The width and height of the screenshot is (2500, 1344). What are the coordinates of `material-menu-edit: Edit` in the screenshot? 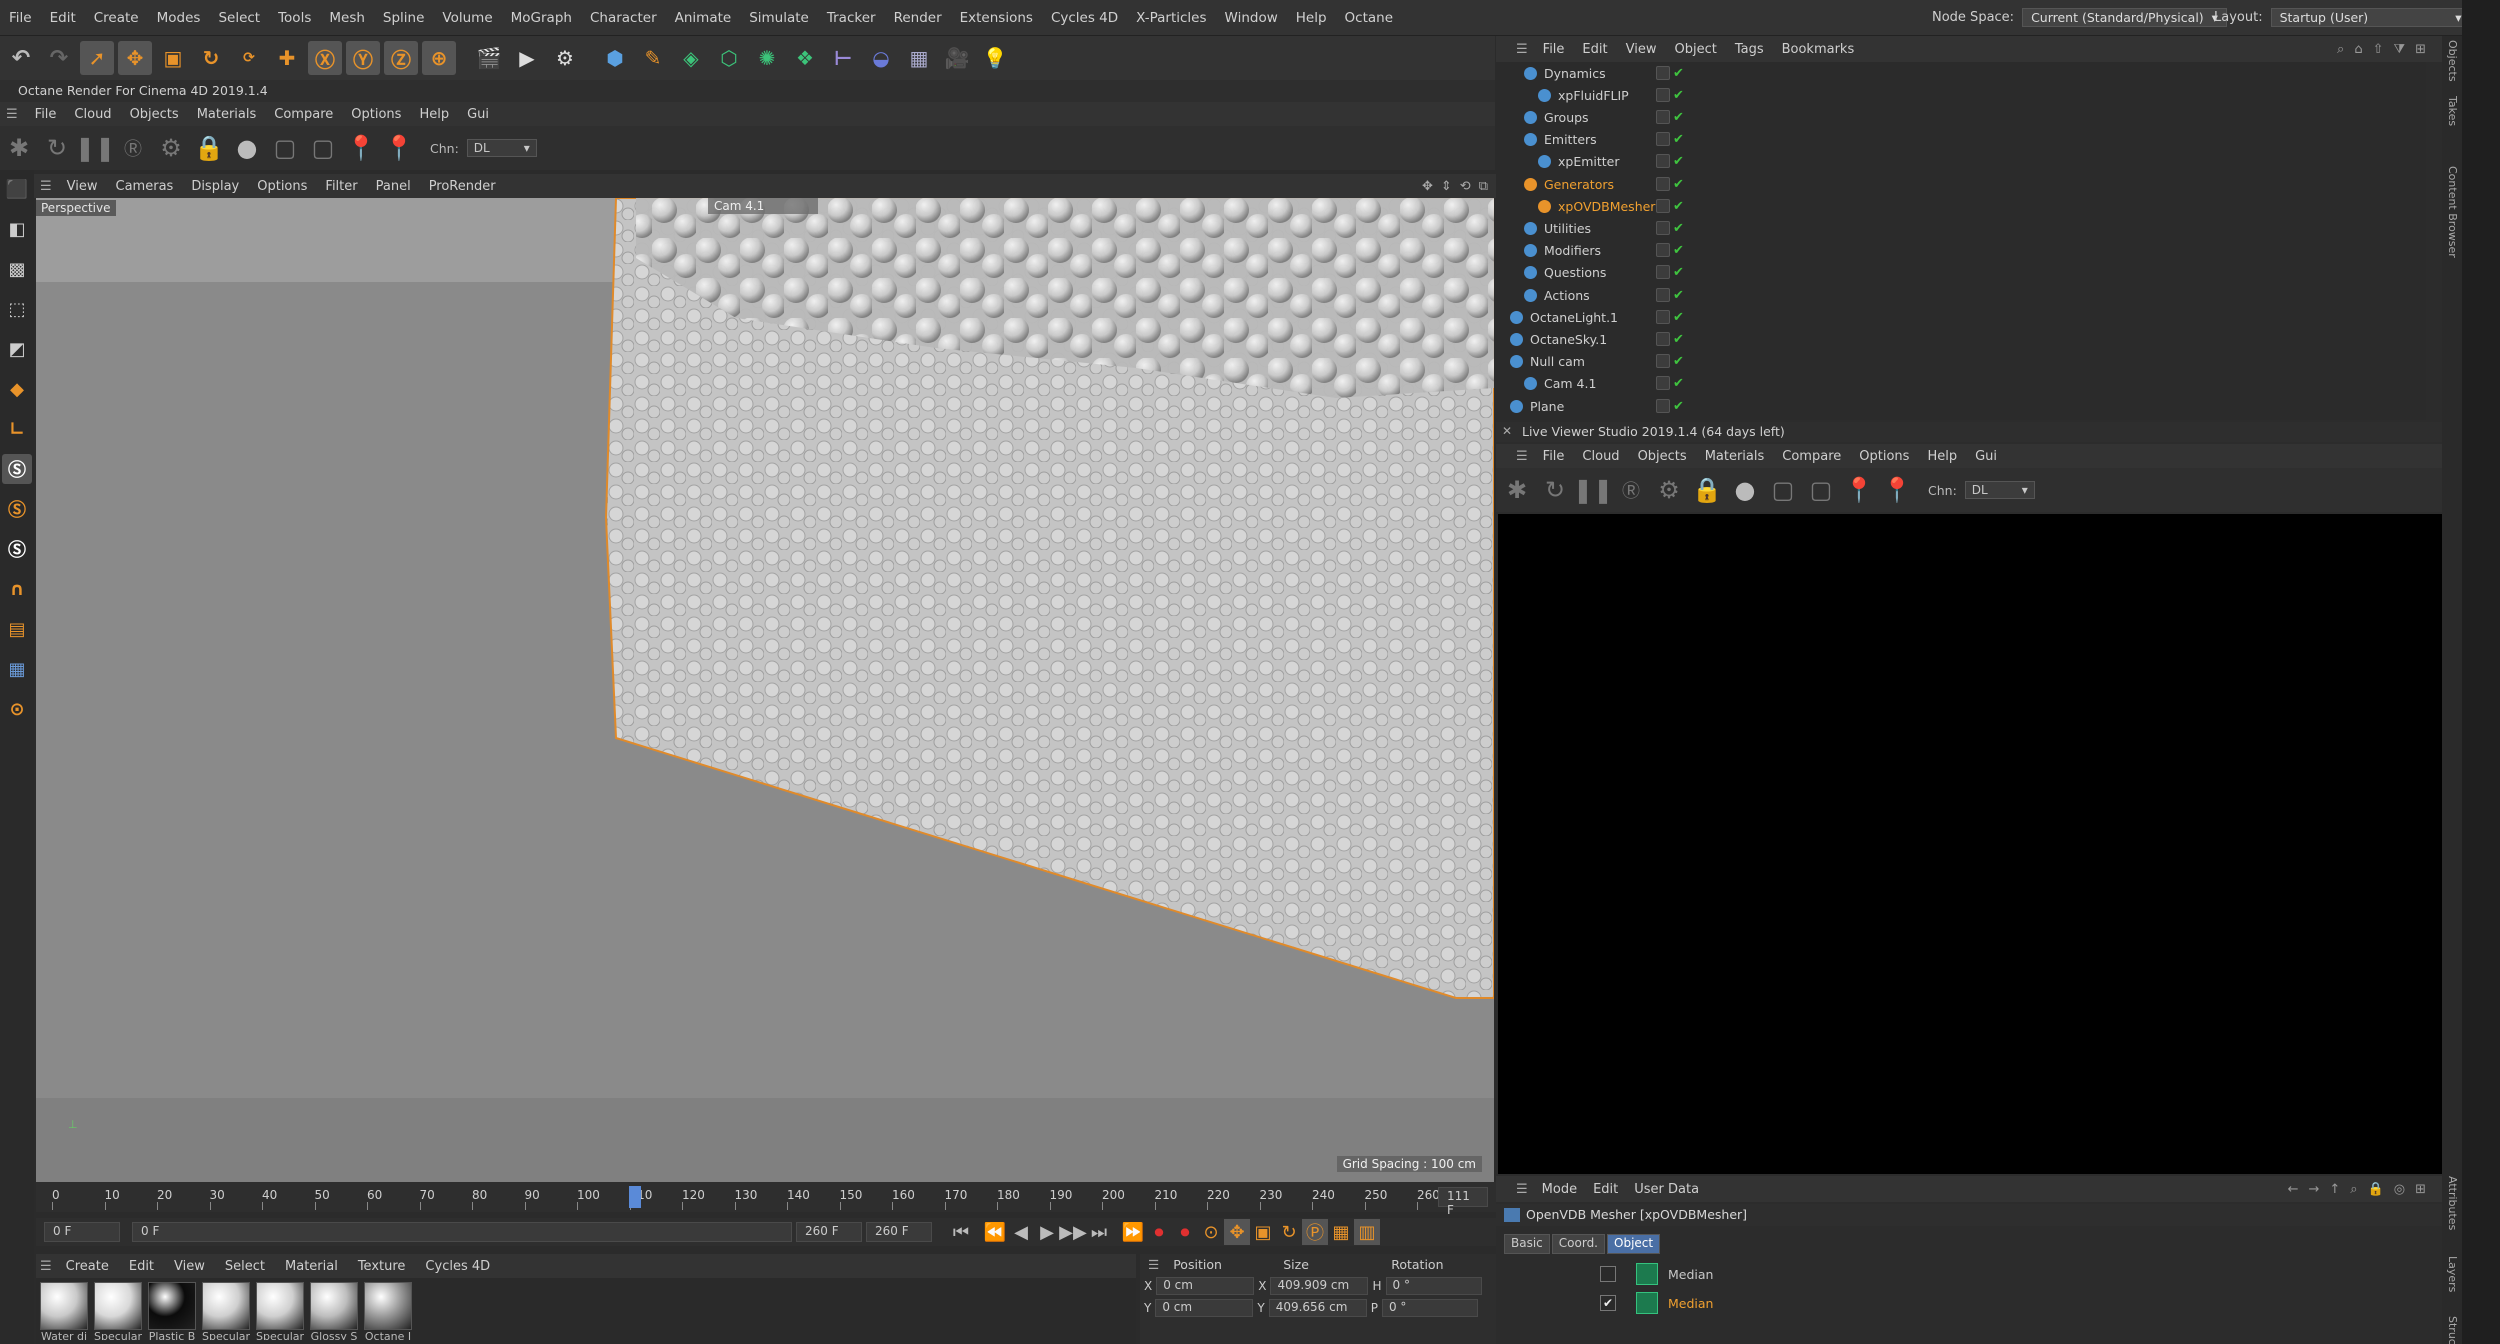 It's located at (141, 1266).